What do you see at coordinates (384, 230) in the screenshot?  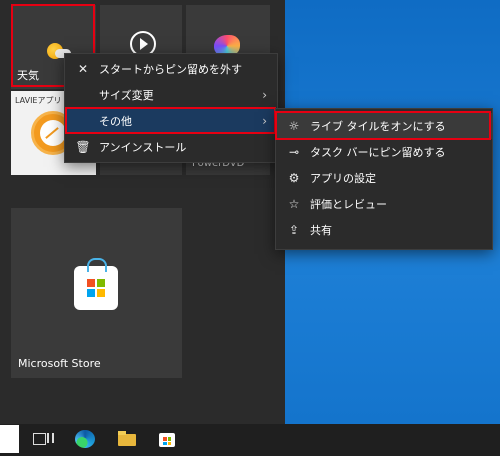 I see `menu-item-share: ⇪ 共有` at bounding box center [384, 230].